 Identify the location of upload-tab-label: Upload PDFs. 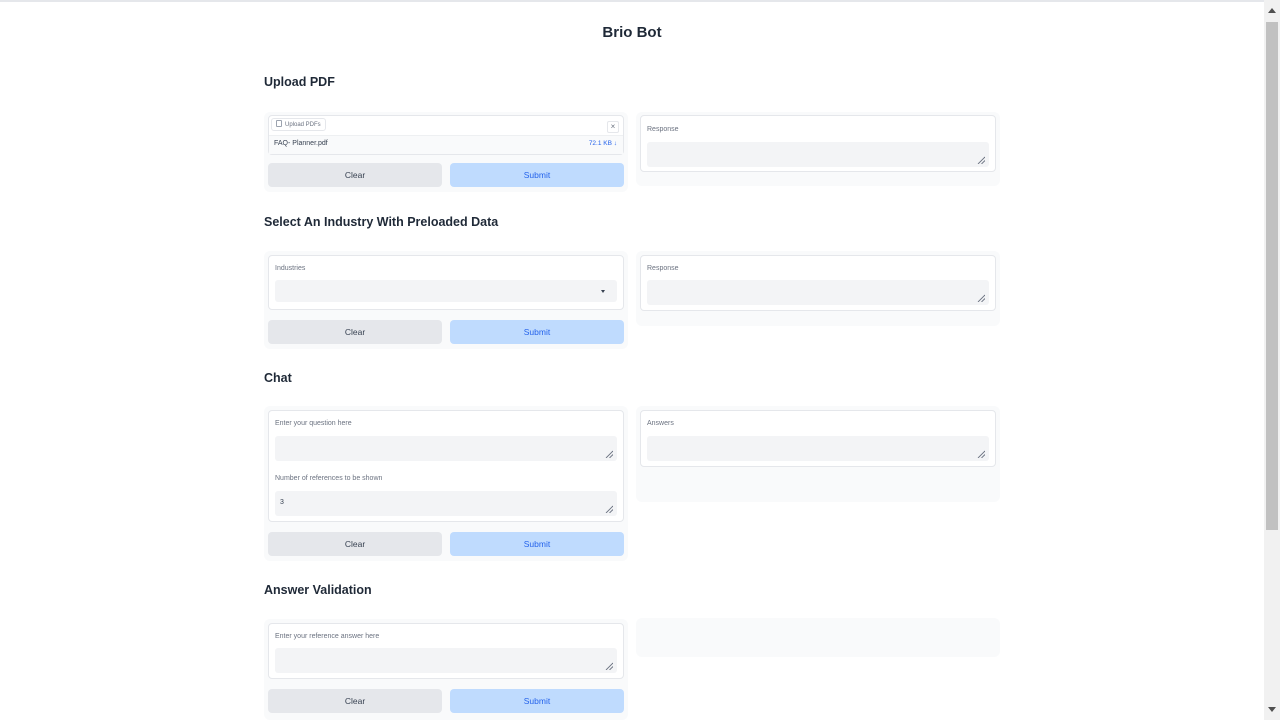
(303, 125).